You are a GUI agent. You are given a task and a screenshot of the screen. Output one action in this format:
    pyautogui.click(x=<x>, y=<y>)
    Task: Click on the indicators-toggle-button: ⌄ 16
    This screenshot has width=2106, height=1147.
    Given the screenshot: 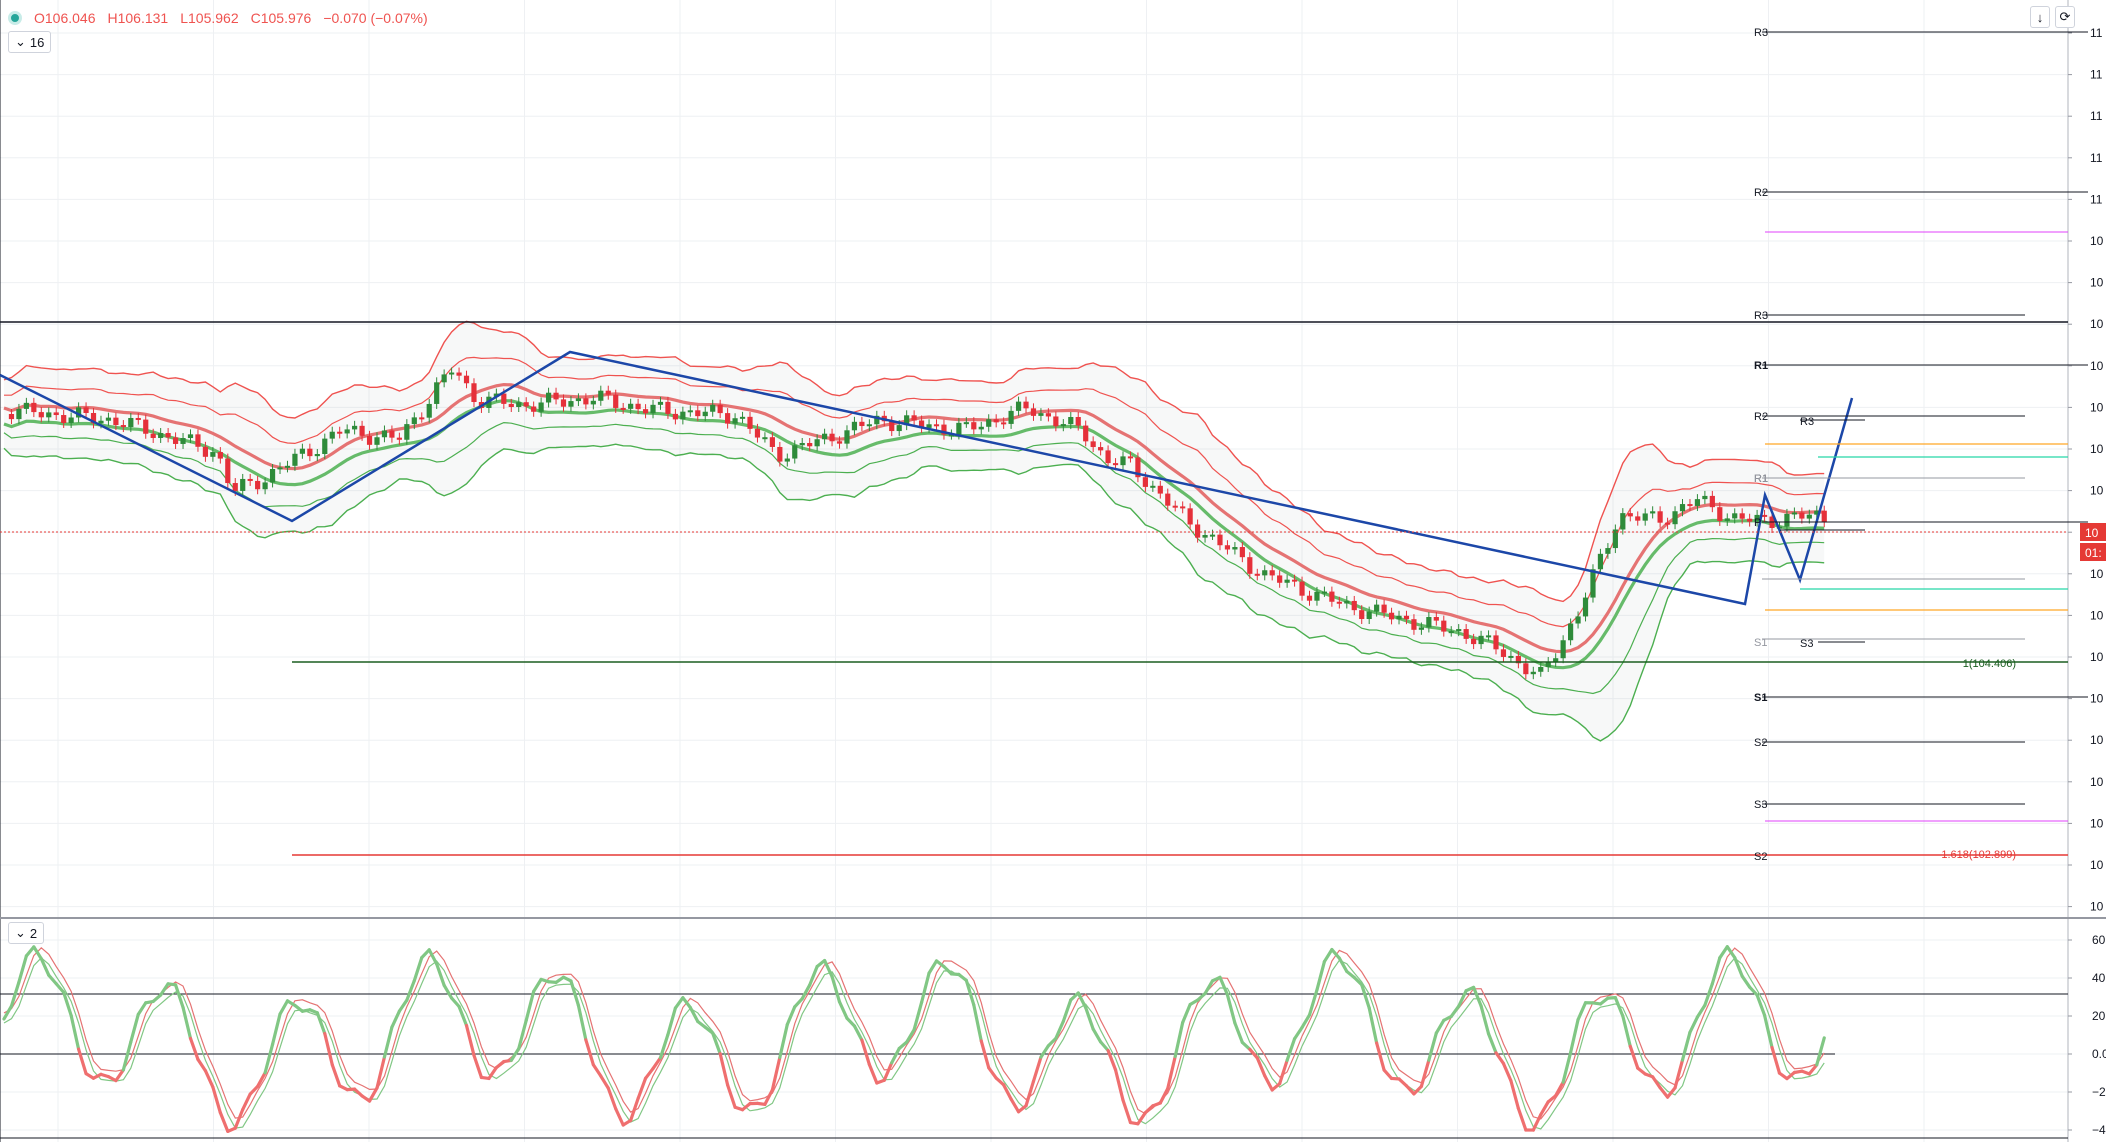 What is the action you would take?
    pyautogui.click(x=29, y=42)
    